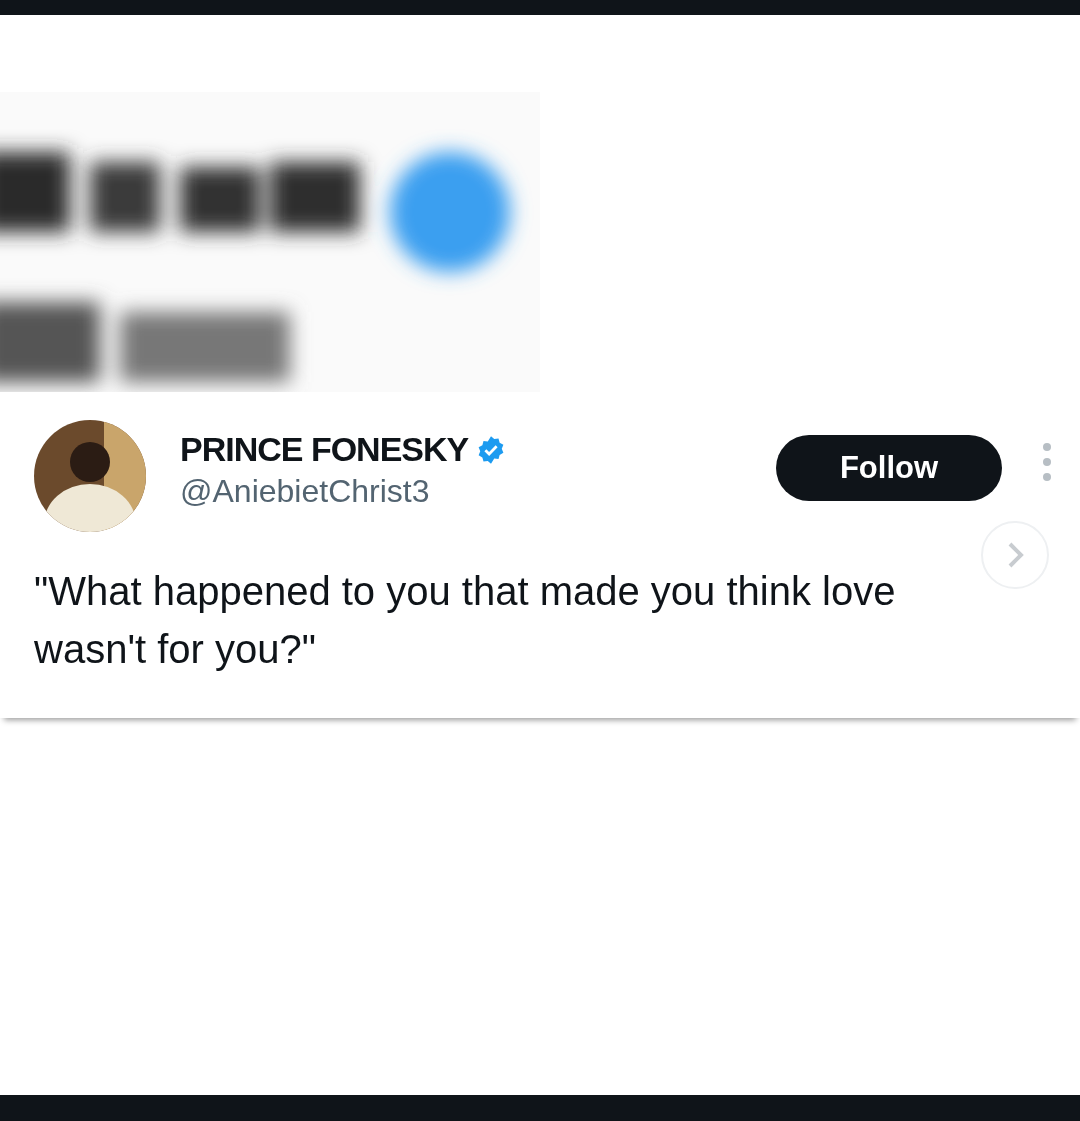 Image resolution: width=1080 pixels, height=1121 pixels. What do you see at coordinates (305, 491) in the screenshot?
I see `user-handle: @AniebietChrist3` at bounding box center [305, 491].